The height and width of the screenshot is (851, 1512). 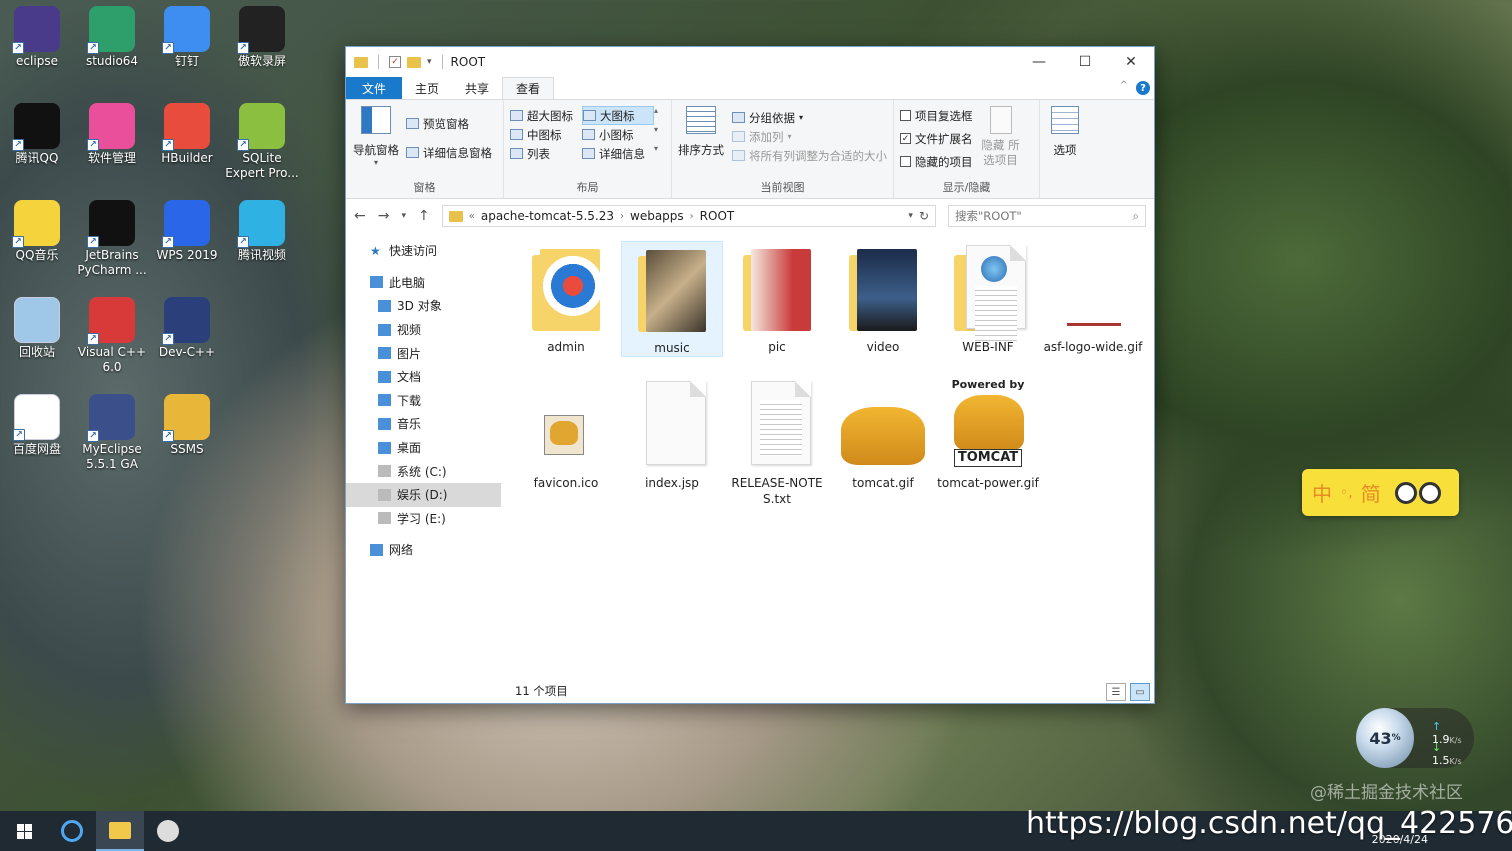 I want to click on new-folder-icon, so click(x=414, y=62).